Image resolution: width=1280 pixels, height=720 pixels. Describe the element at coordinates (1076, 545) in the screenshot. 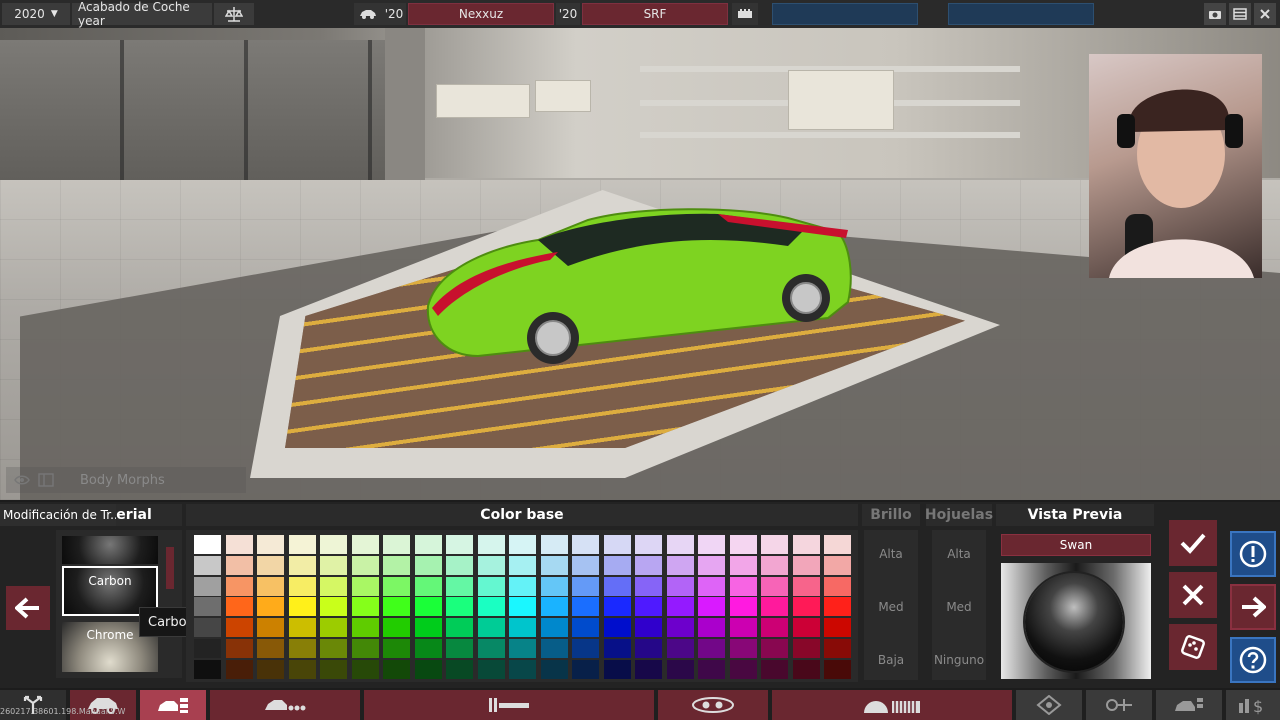

I see `preview-color-name: Swan` at that location.